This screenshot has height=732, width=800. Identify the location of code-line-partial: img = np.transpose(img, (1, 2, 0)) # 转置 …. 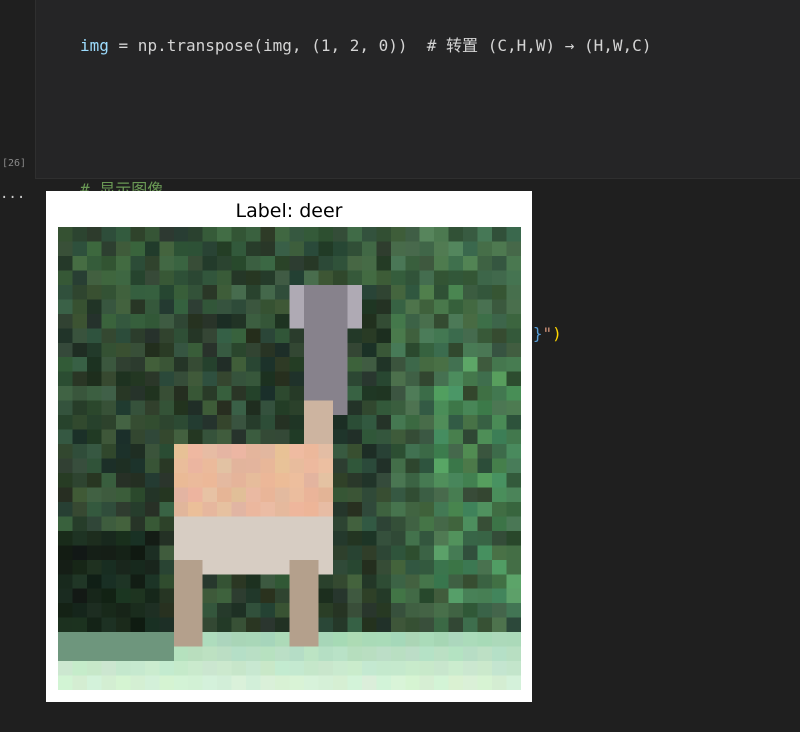
(366, 45).